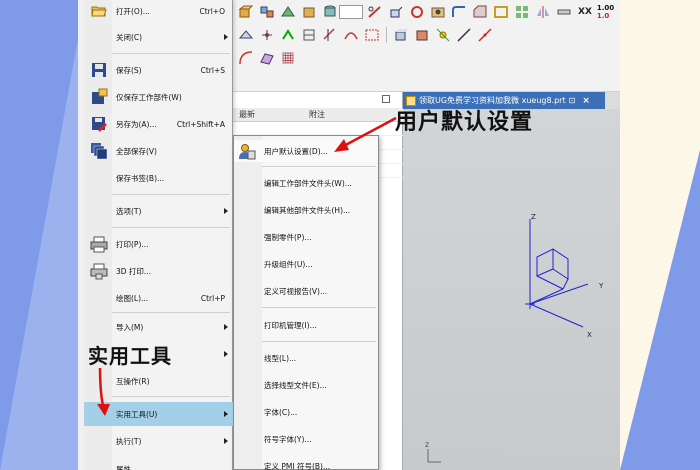 This screenshot has width=700, height=470. Describe the element at coordinates (309, 12) in the screenshot. I see `toolbar-block-icon` at that location.